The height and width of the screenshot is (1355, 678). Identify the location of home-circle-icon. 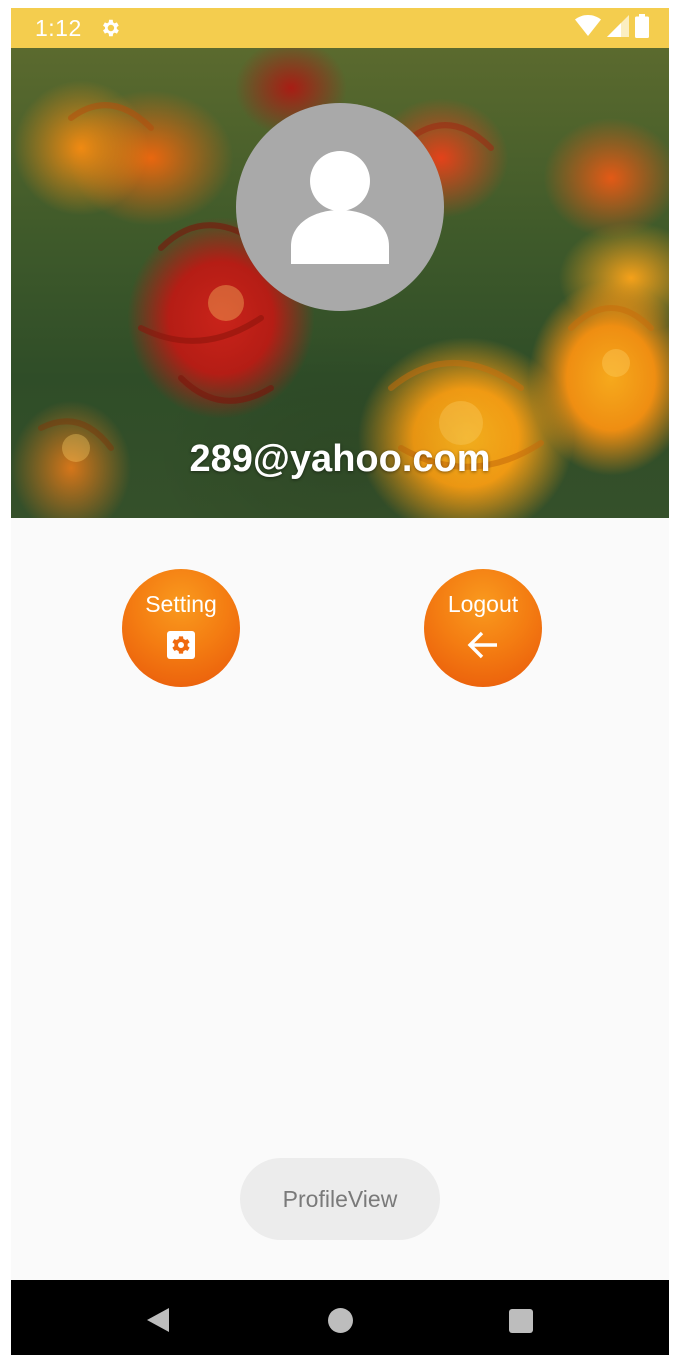
(340, 1320).